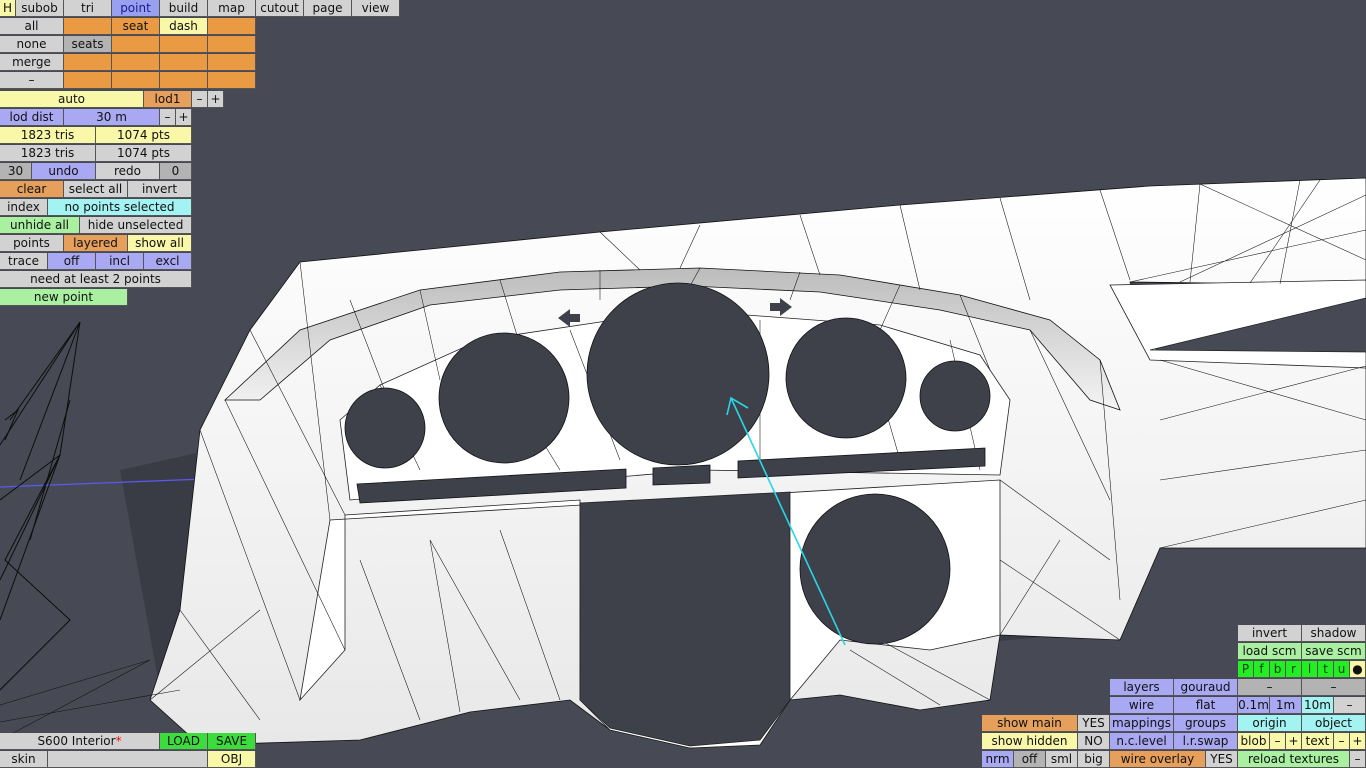  What do you see at coordinates (184, 117) in the screenshot?
I see `lod-dist-increase-button: +` at bounding box center [184, 117].